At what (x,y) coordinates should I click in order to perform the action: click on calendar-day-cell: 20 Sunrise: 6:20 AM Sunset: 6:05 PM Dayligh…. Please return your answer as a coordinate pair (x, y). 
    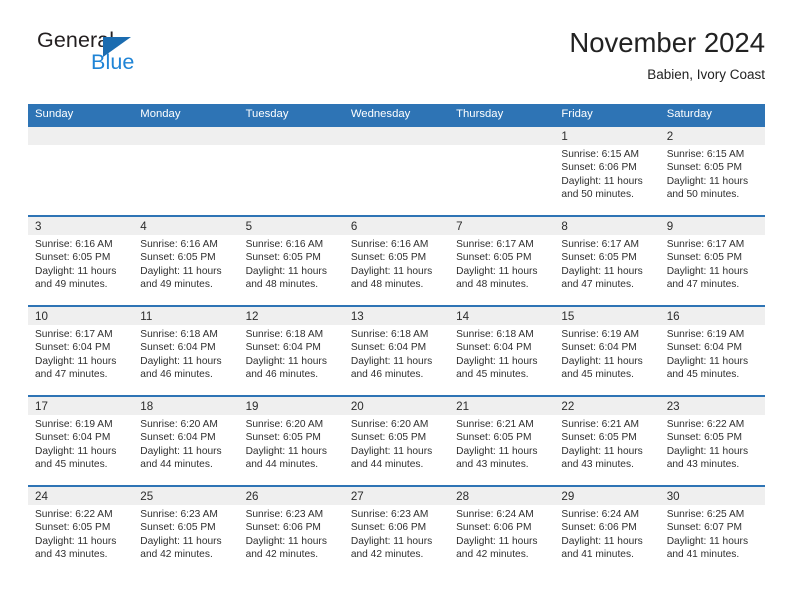
    Looking at the image, I should click on (396, 441).